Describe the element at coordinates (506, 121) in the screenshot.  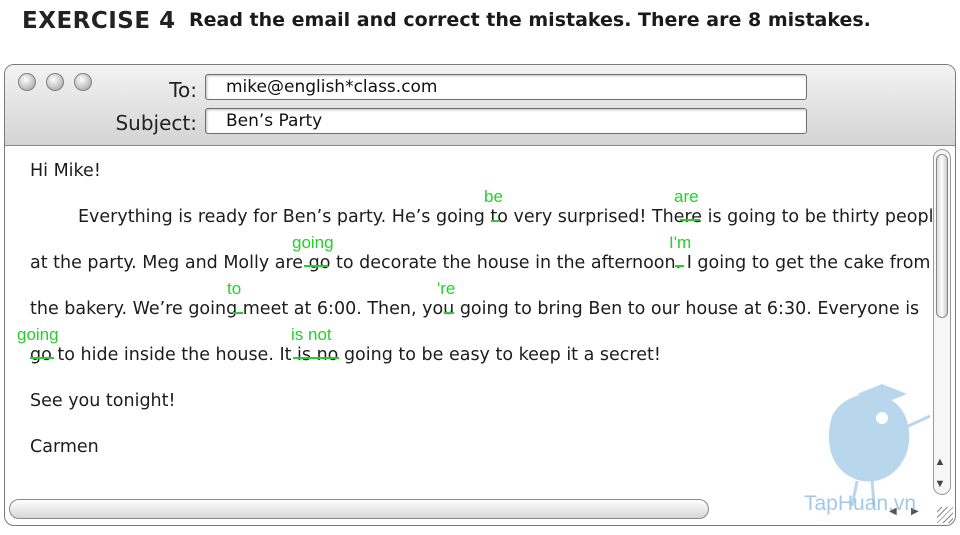
I see `subject-field: Ben’s Party` at that location.